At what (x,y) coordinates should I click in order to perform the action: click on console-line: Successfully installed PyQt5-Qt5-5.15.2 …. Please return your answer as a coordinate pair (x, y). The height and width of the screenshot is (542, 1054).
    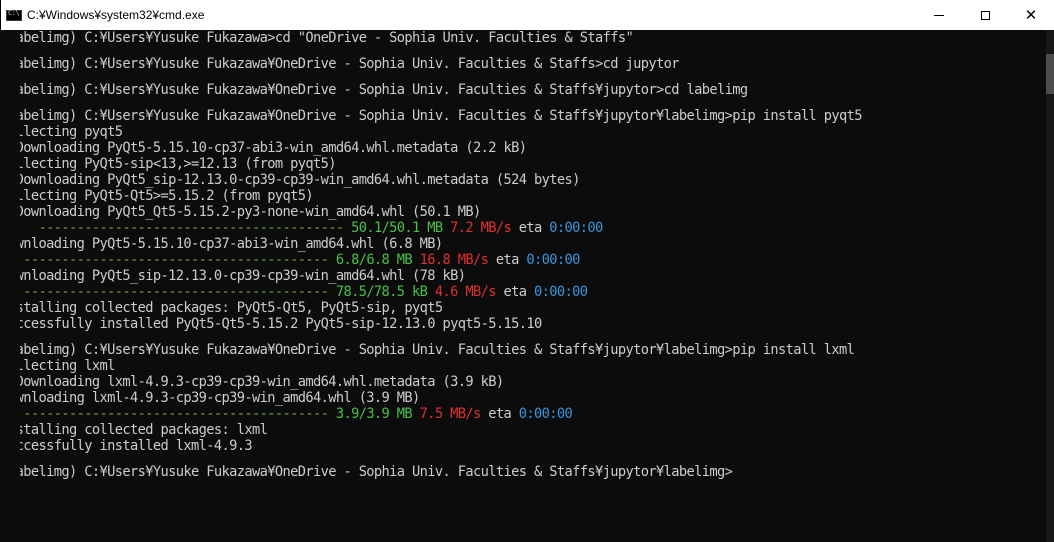
    Looking at the image, I should click on (281, 324).